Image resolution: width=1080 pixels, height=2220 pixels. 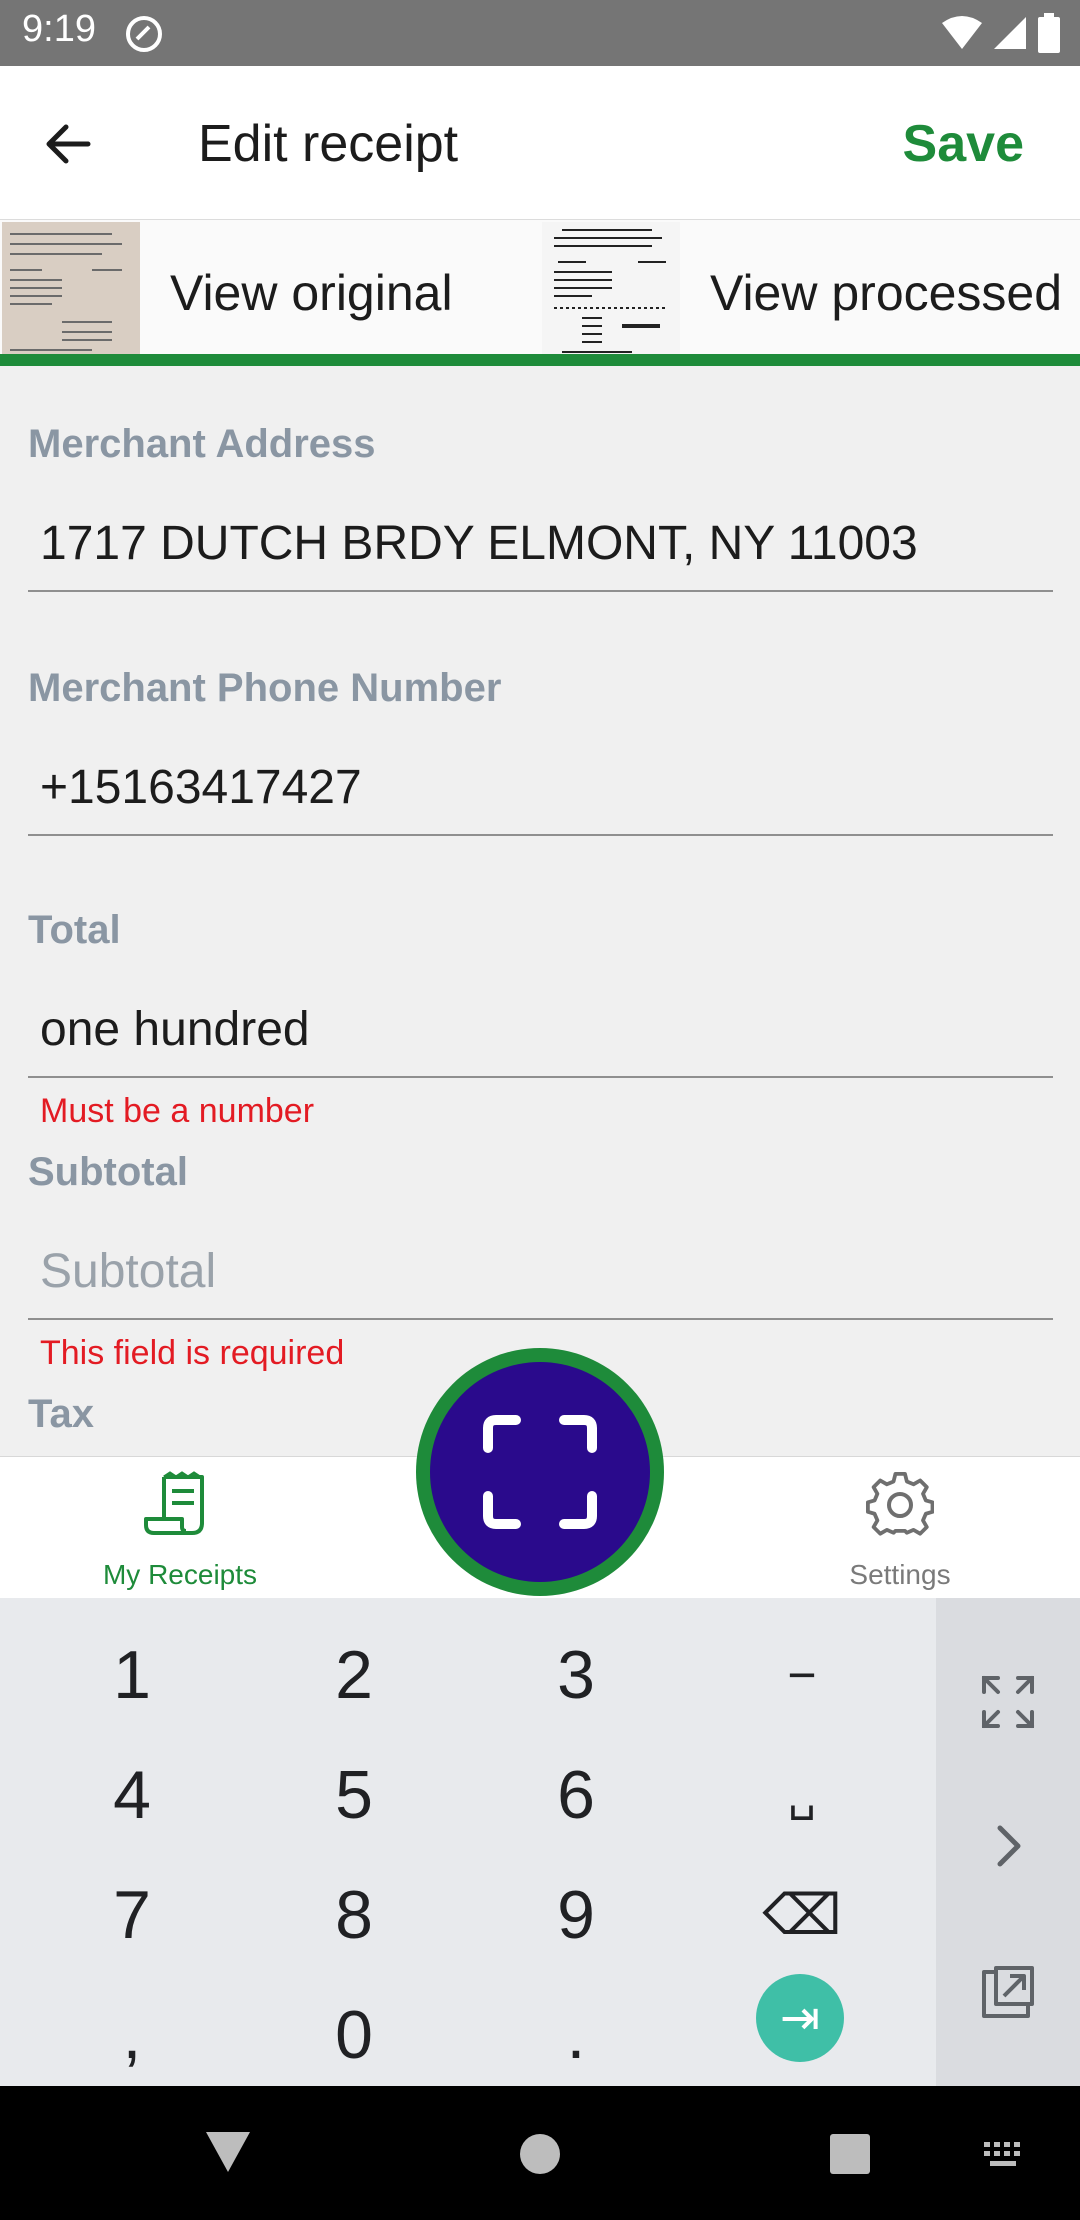 I want to click on gear-icon, so click(x=900, y=1503).